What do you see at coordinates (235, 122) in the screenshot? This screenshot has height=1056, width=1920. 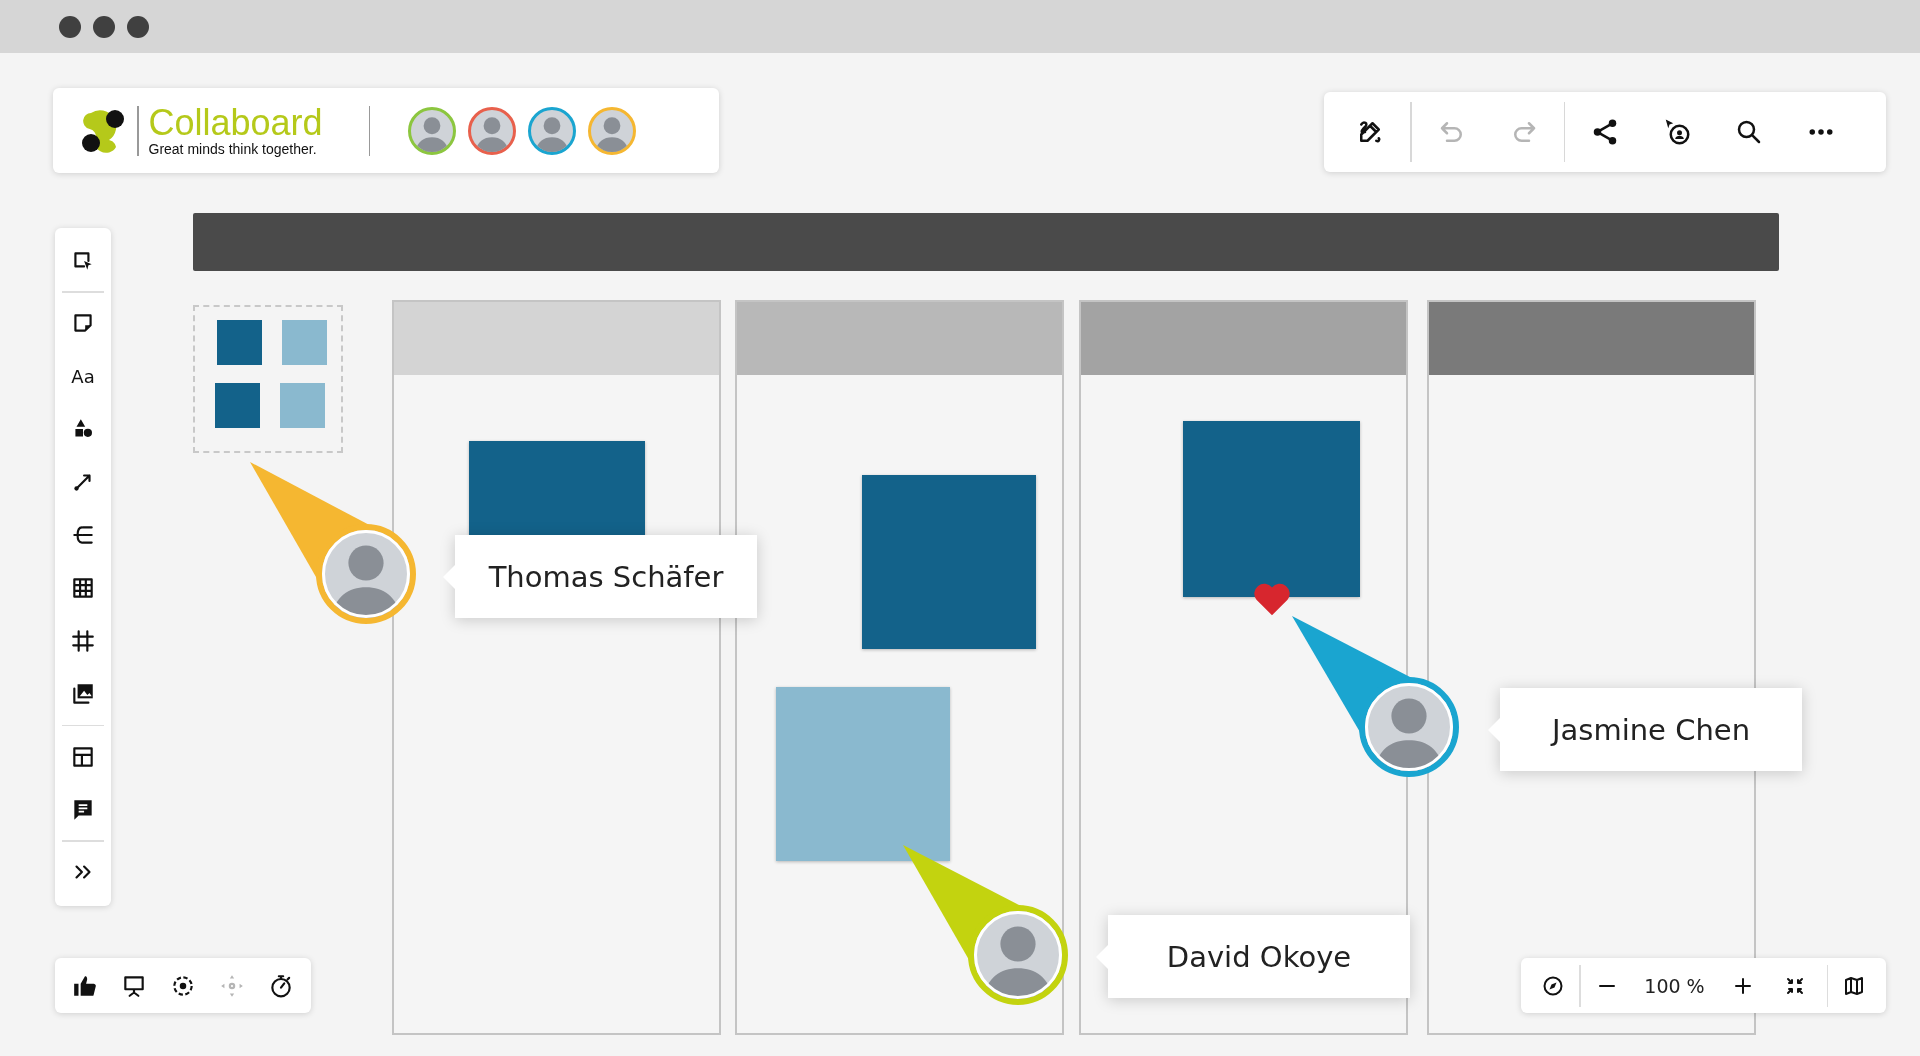 I see `brand-name: Collaboard` at bounding box center [235, 122].